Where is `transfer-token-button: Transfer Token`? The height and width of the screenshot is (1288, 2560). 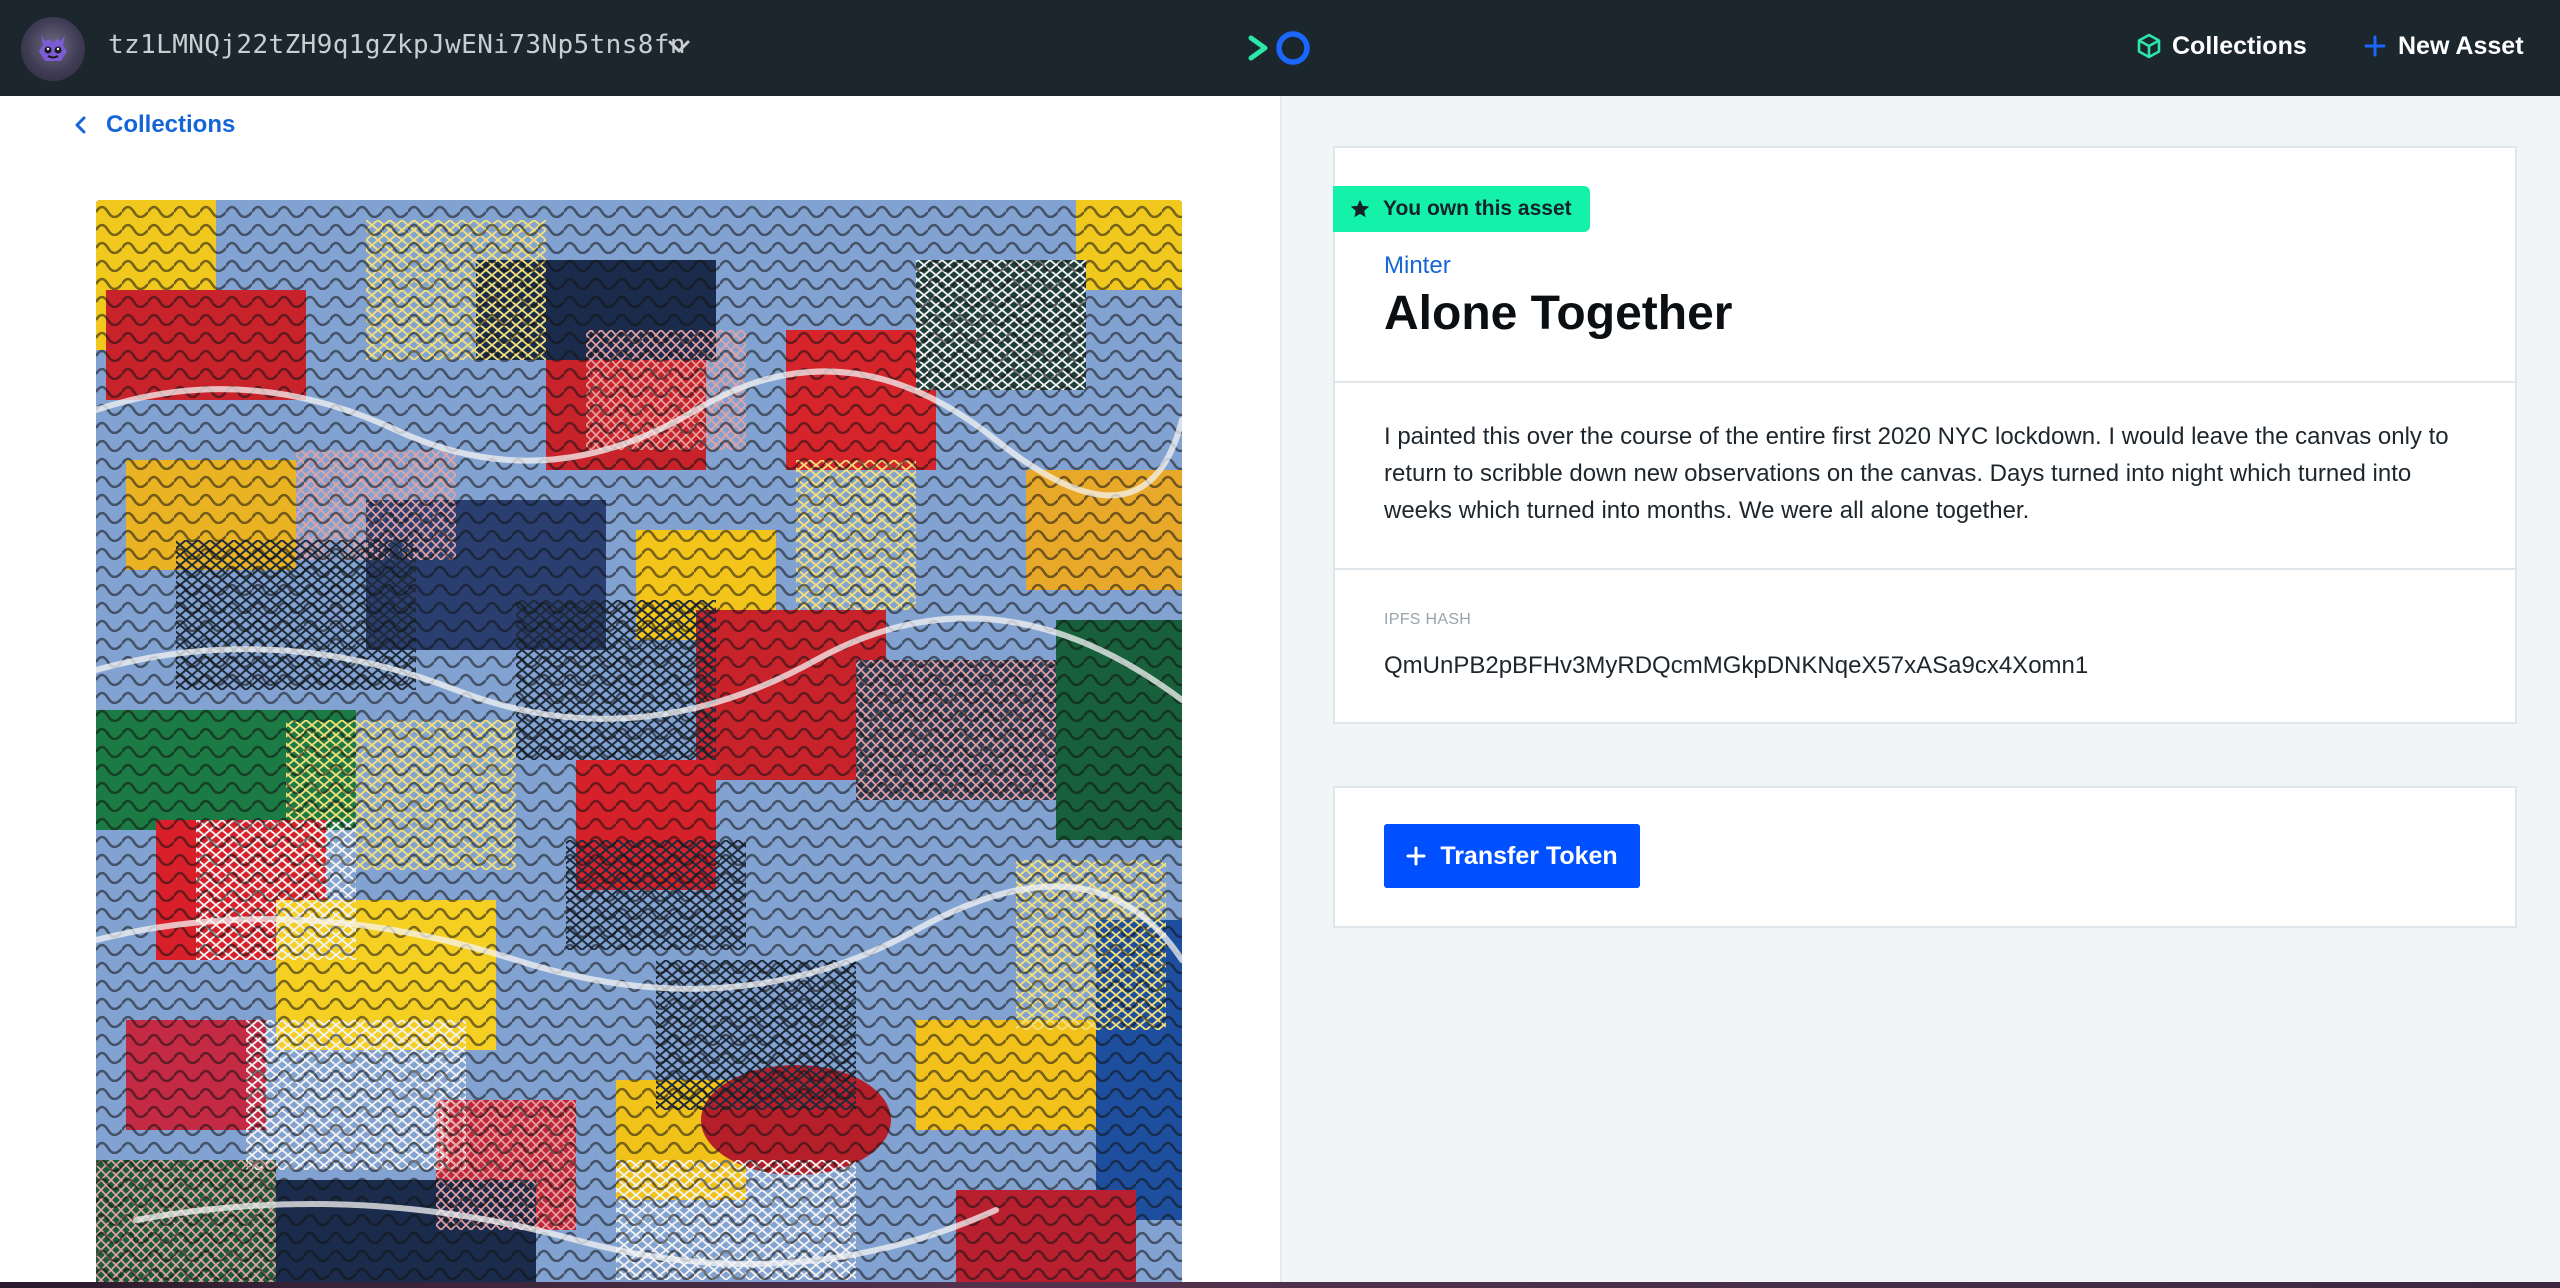 transfer-token-button: Transfer Token is located at coordinates (1512, 856).